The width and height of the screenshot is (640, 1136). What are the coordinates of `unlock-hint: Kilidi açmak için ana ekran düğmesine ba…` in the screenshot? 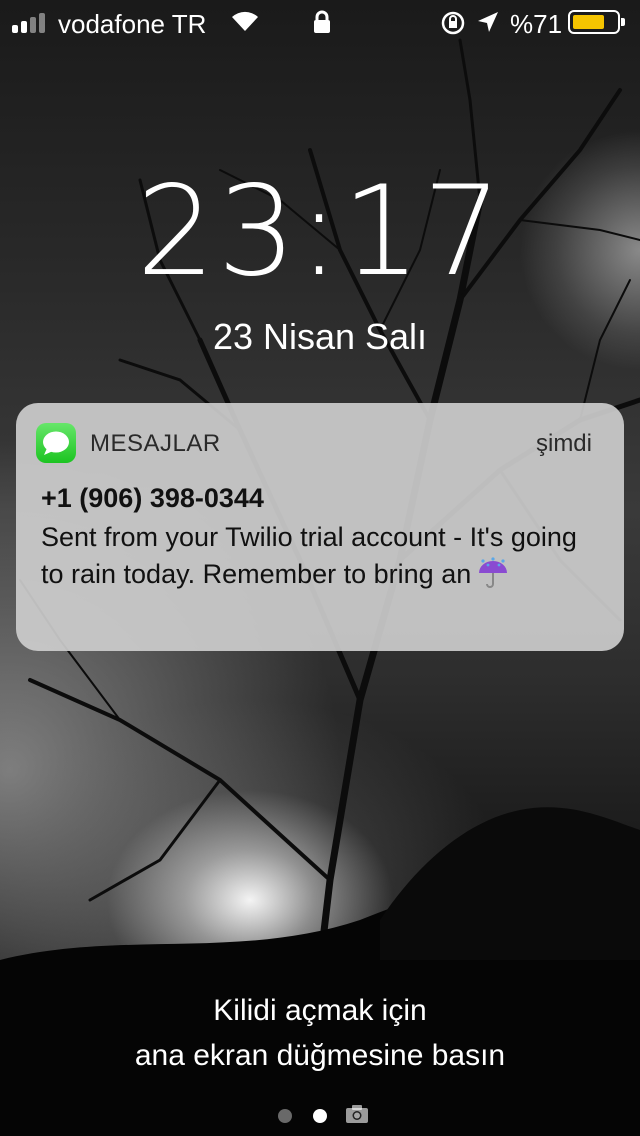 It's located at (320, 1033).